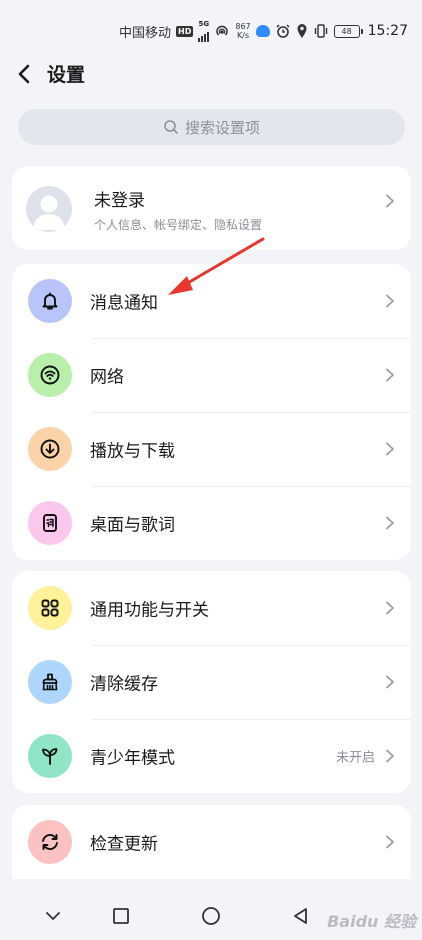  I want to click on square-icon, so click(121, 916).